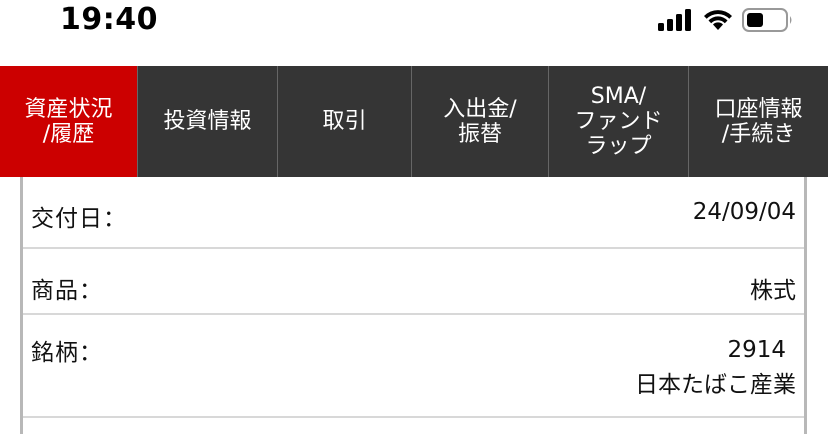  What do you see at coordinates (674, 20) in the screenshot?
I see `cellular-signal-icon` at bounding box center [674, 20].